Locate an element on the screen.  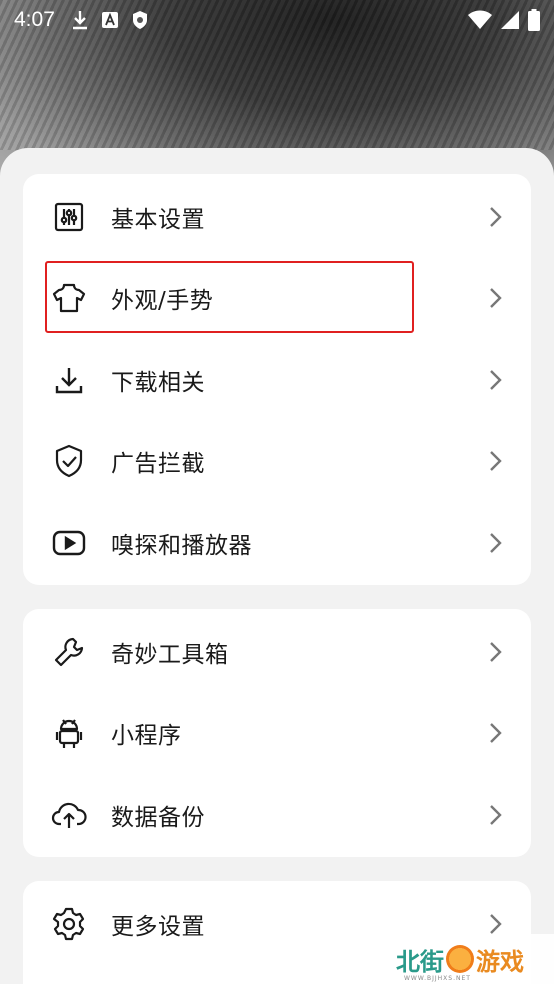
row-mini-programs: 小程序 is located at coordinates (277, 733).